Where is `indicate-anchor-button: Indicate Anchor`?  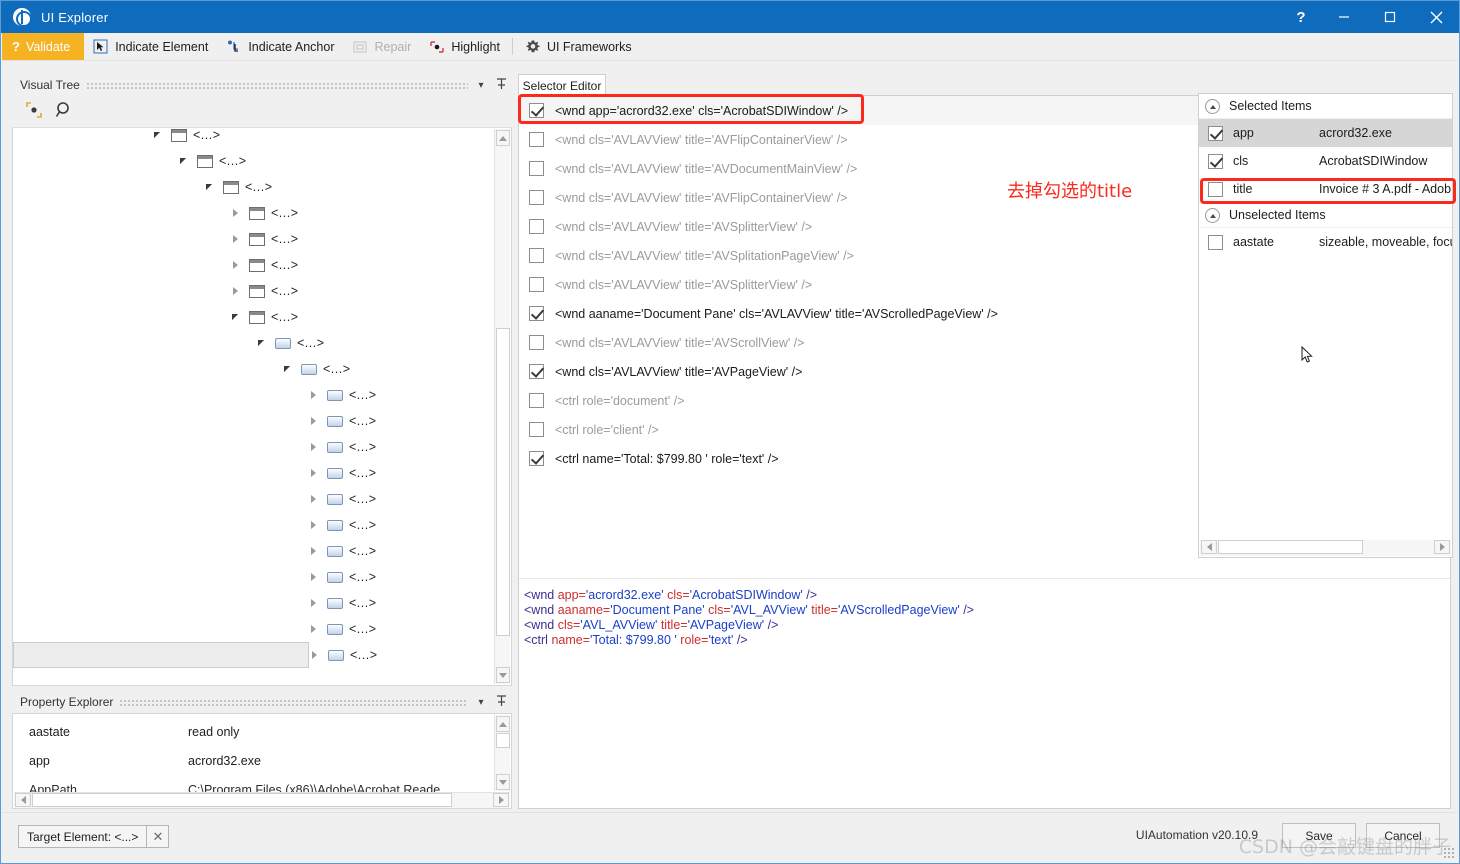 indicate-anchor-button: Indicate Anchor is located at coordinates (280, 46).